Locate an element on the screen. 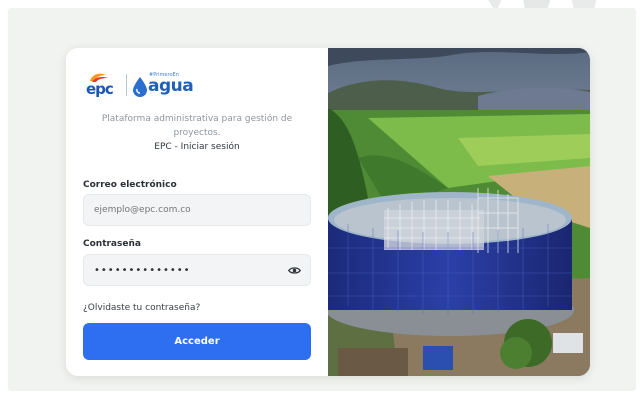  epc-logo: epc is located at coordinates (104, 85).